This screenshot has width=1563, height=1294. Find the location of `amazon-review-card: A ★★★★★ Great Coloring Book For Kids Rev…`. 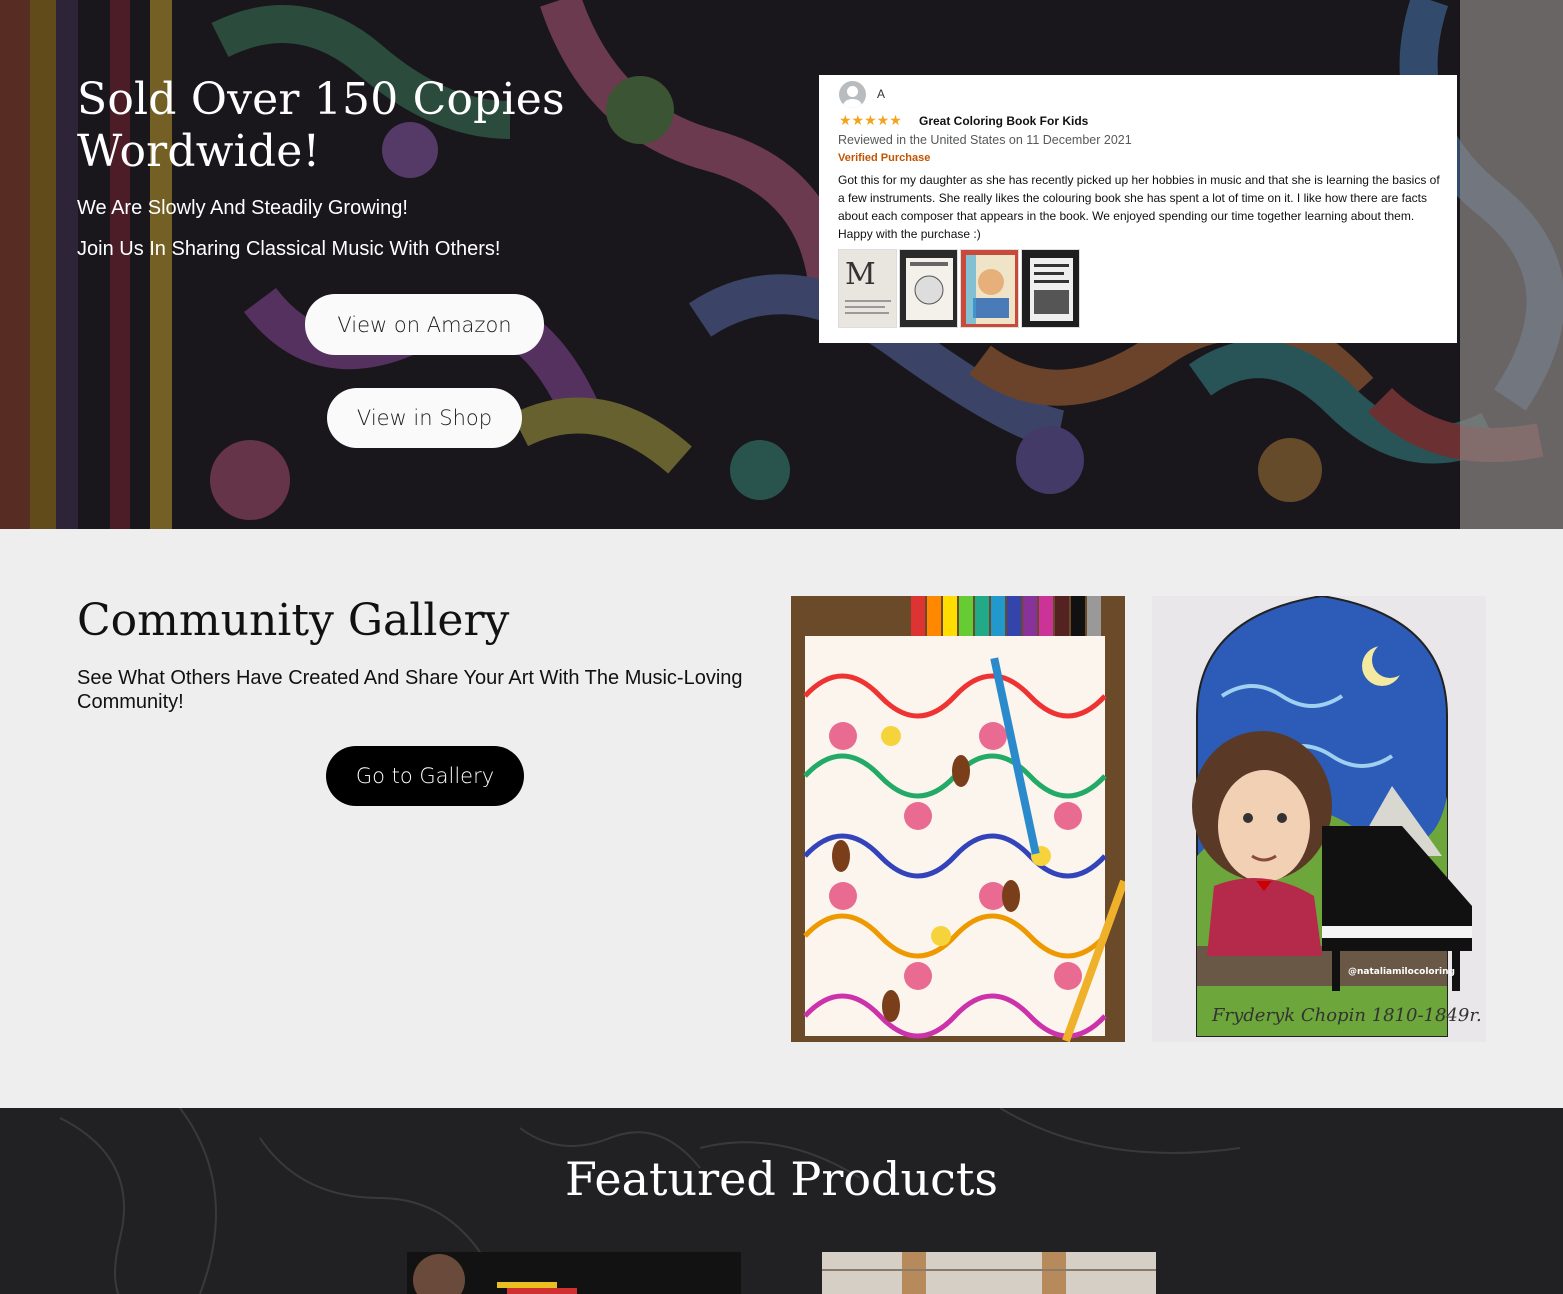

amazon-review-card: A ★★★★★ Great Coloring Book For Kids Rev… is located at coordinates (1138, 209).